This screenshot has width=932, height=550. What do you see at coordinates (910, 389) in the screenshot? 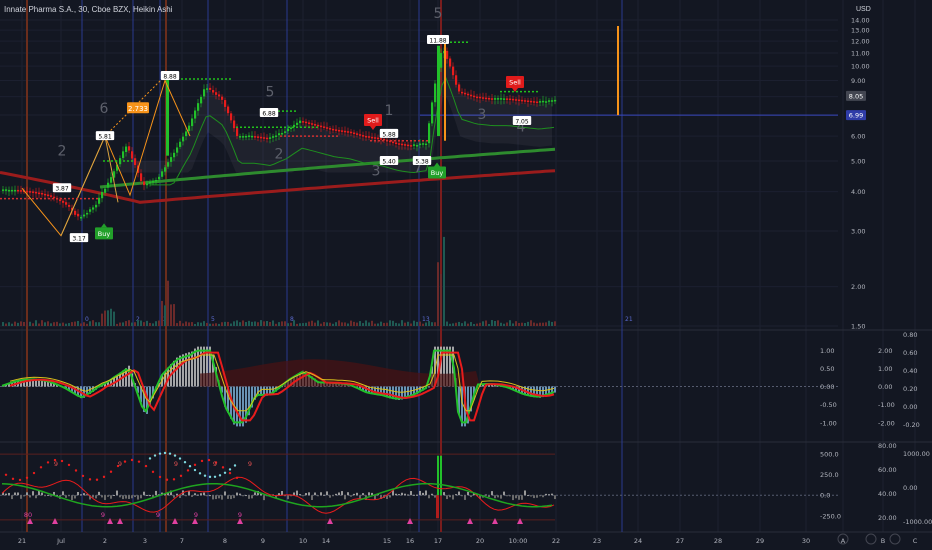
I see `osc1-axis-tick-right: 0.20` at bounding box center [910, 389].